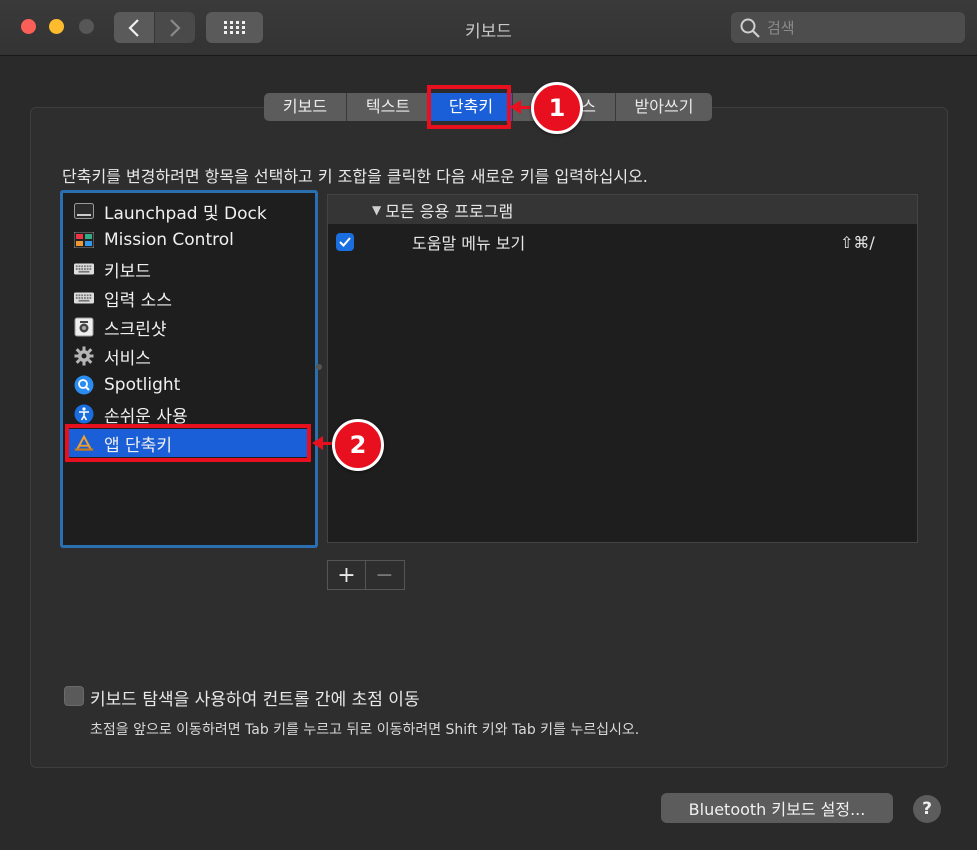 The image size is (977, 850). What do you see at coordinates (189, 327) in the screenshot?
I see `category-screenshots: 스크린샷` at bounding box center [189, 327].